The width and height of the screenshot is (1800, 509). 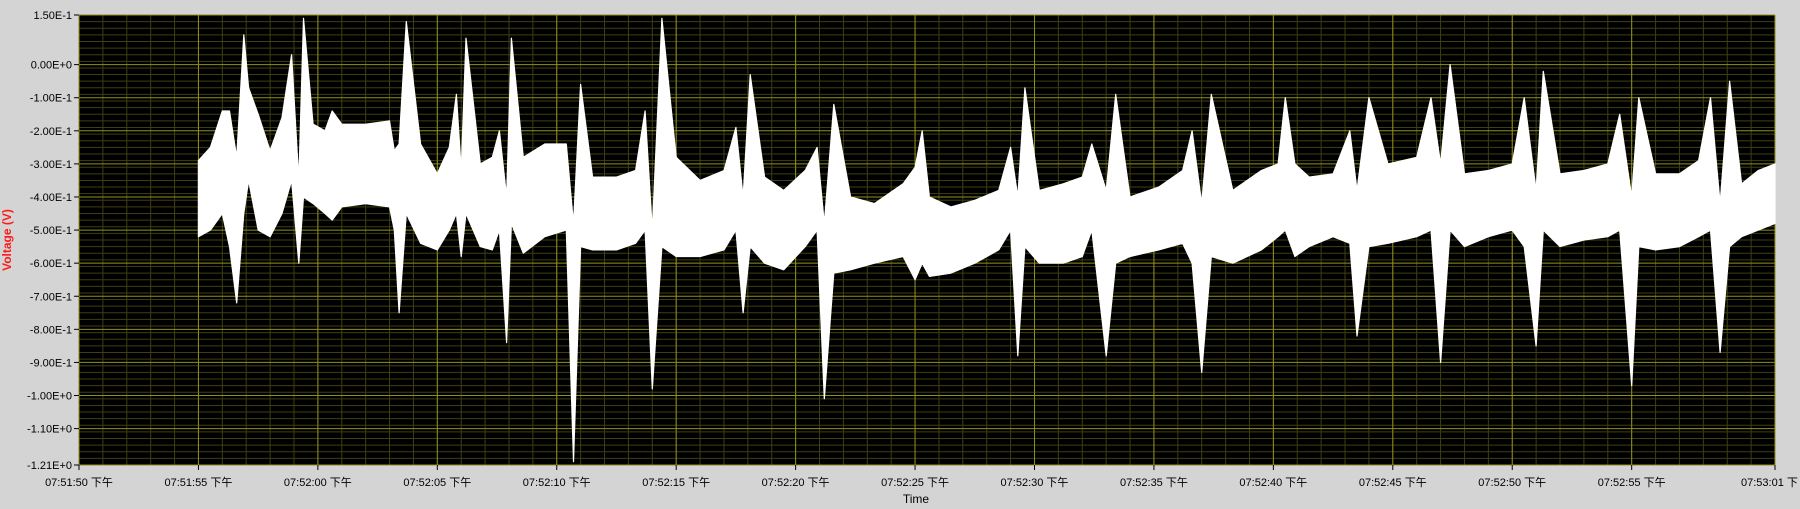 What do you see at coordinates (796, 482) in the screenshot?
I see `x-tick-label: 07:52:20 下午` at bounding box center [796, 482].